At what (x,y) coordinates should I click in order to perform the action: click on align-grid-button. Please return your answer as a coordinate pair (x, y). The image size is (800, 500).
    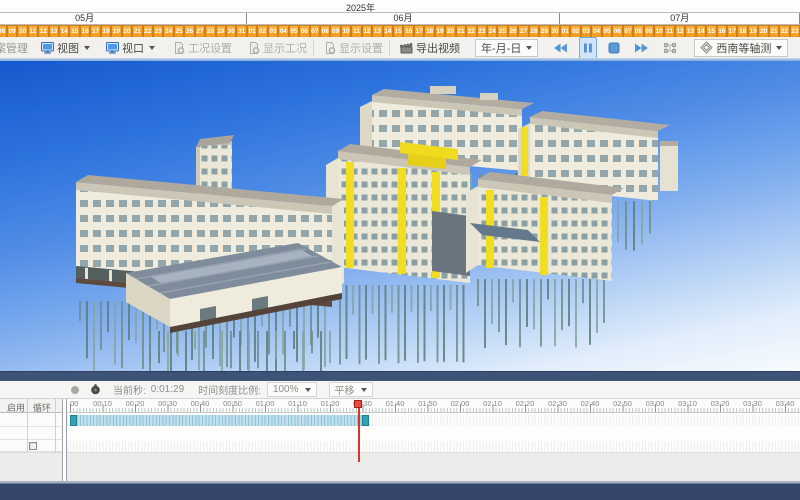
    Looking at the image, I should click on (670, 48).